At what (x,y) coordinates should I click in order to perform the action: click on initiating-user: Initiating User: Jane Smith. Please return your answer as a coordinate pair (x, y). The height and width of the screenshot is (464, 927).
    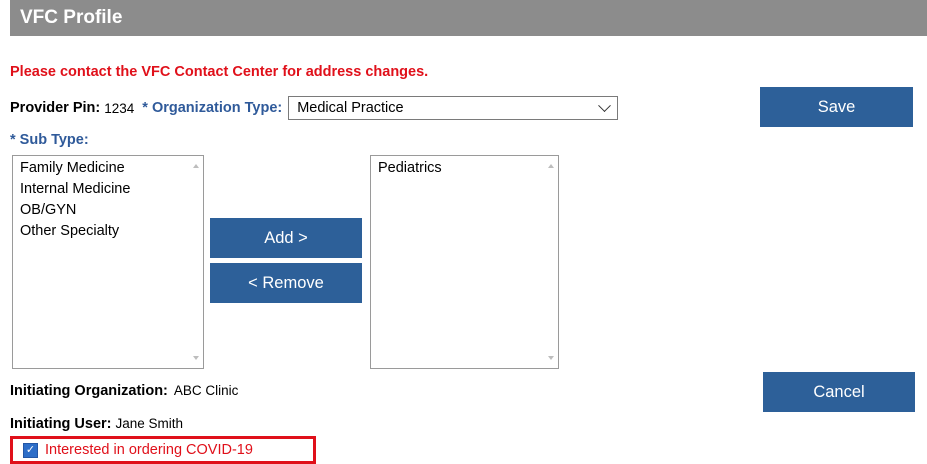
    Looking at the image, I should click on (96, 424).